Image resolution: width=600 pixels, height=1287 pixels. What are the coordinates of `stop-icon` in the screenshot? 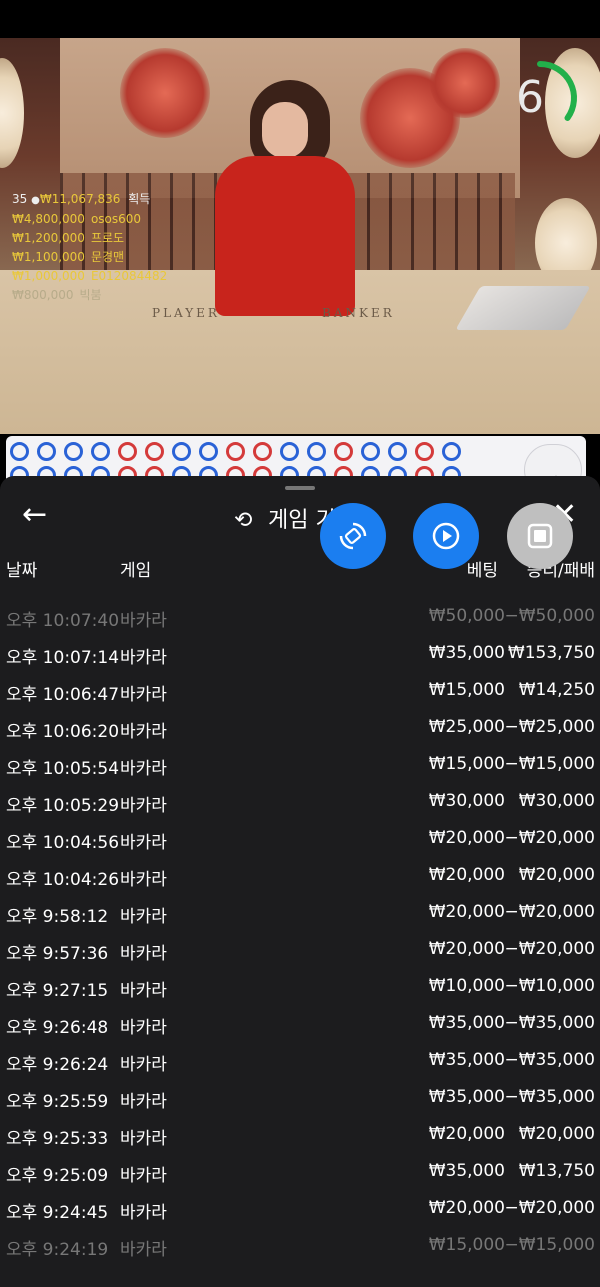 It's located at (540, 536).